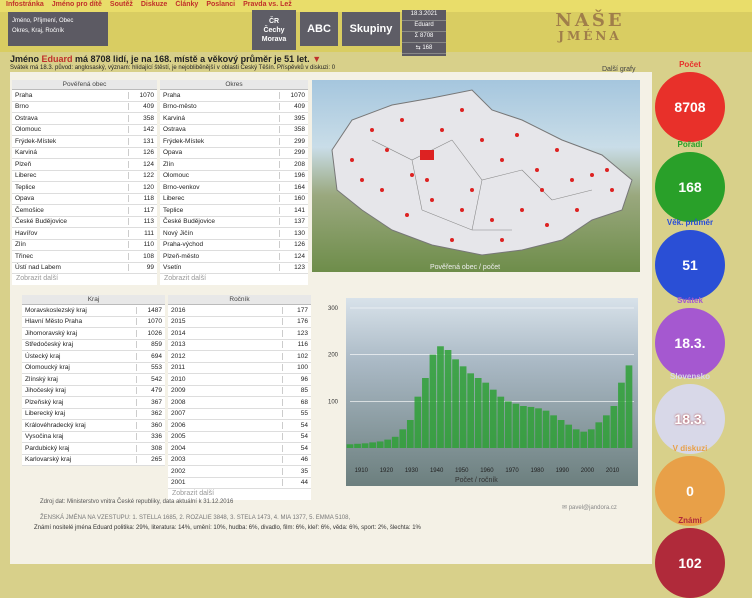 The width and height of the screenshot is (752, 598). Describe the element at coordinates (295, 356) in the screenshot. I see `rocnik-row-value: 102` at that location.